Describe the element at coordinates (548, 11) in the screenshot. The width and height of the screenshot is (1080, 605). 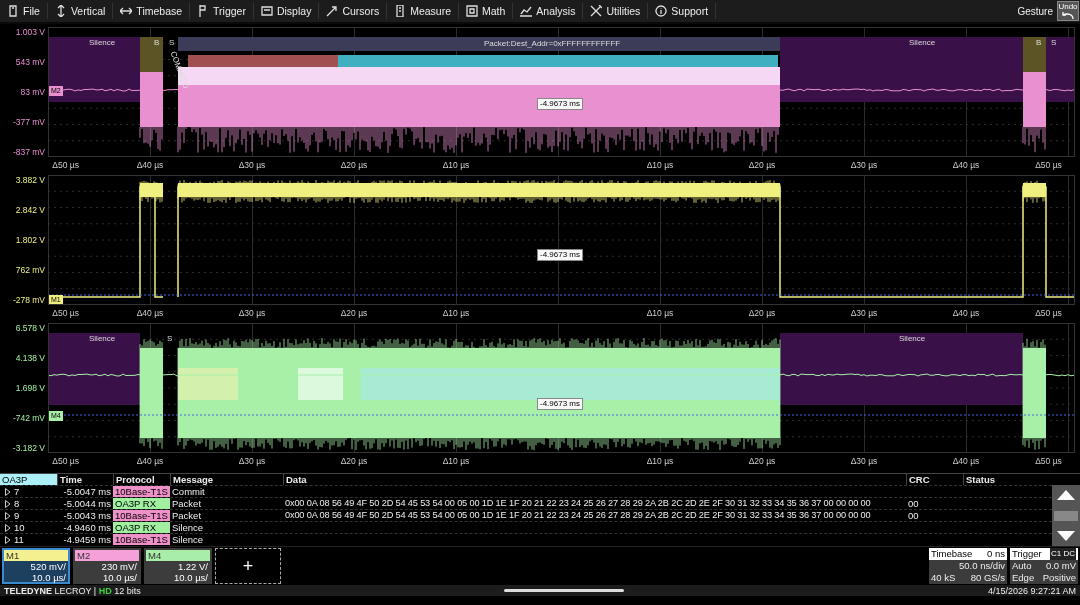
I see `menu-item: Analysis` at that location.